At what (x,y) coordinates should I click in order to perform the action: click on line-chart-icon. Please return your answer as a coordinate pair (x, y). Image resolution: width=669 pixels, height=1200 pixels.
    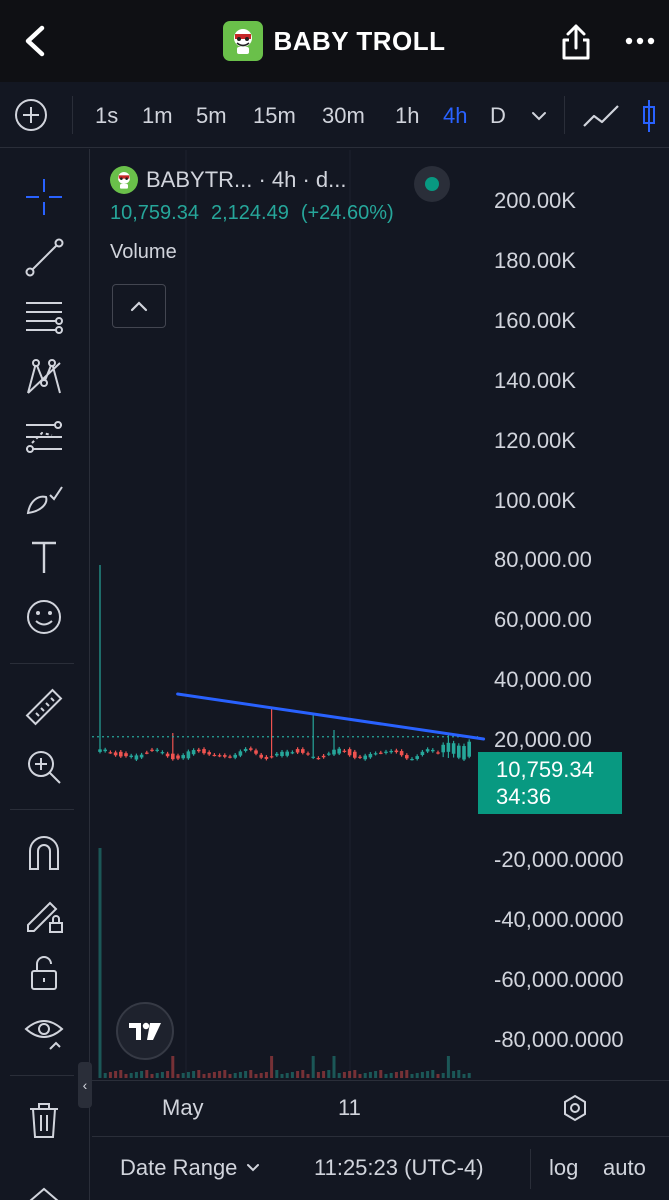
    Looking at the image, I should click on (601, 116).